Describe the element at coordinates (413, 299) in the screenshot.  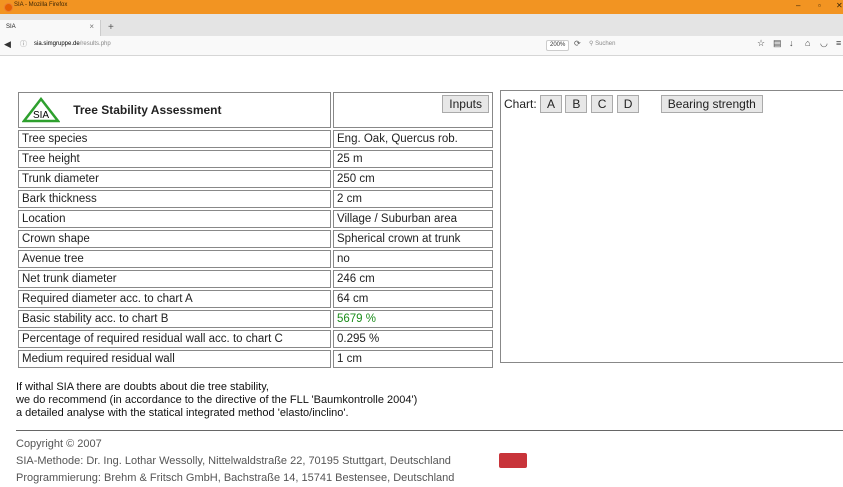
I see `row-value: 64 cm` at that location.